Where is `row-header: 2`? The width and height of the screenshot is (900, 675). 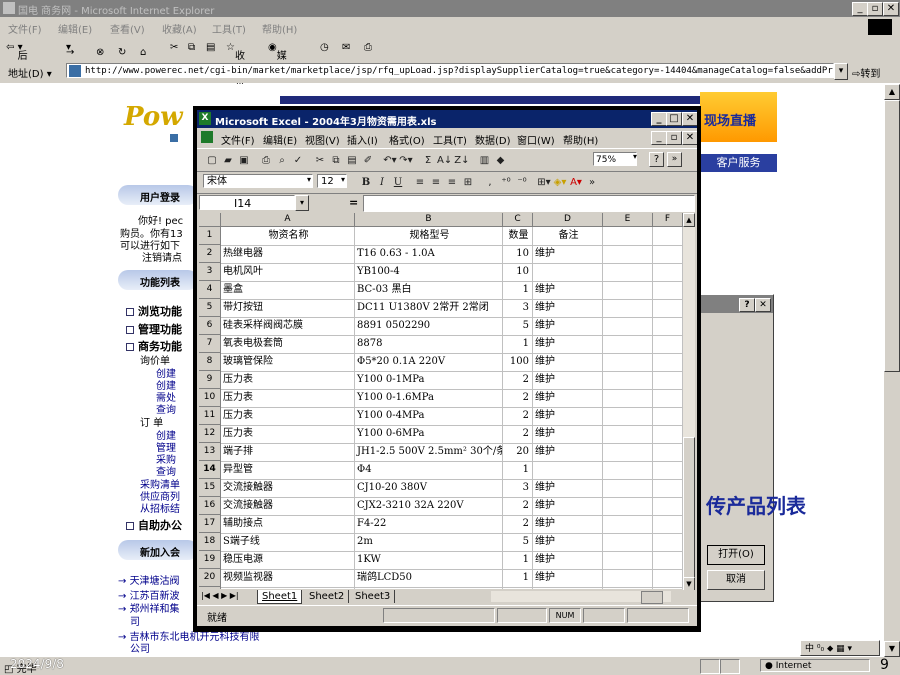
row-header: 2 is located at coordinates (210, 254).